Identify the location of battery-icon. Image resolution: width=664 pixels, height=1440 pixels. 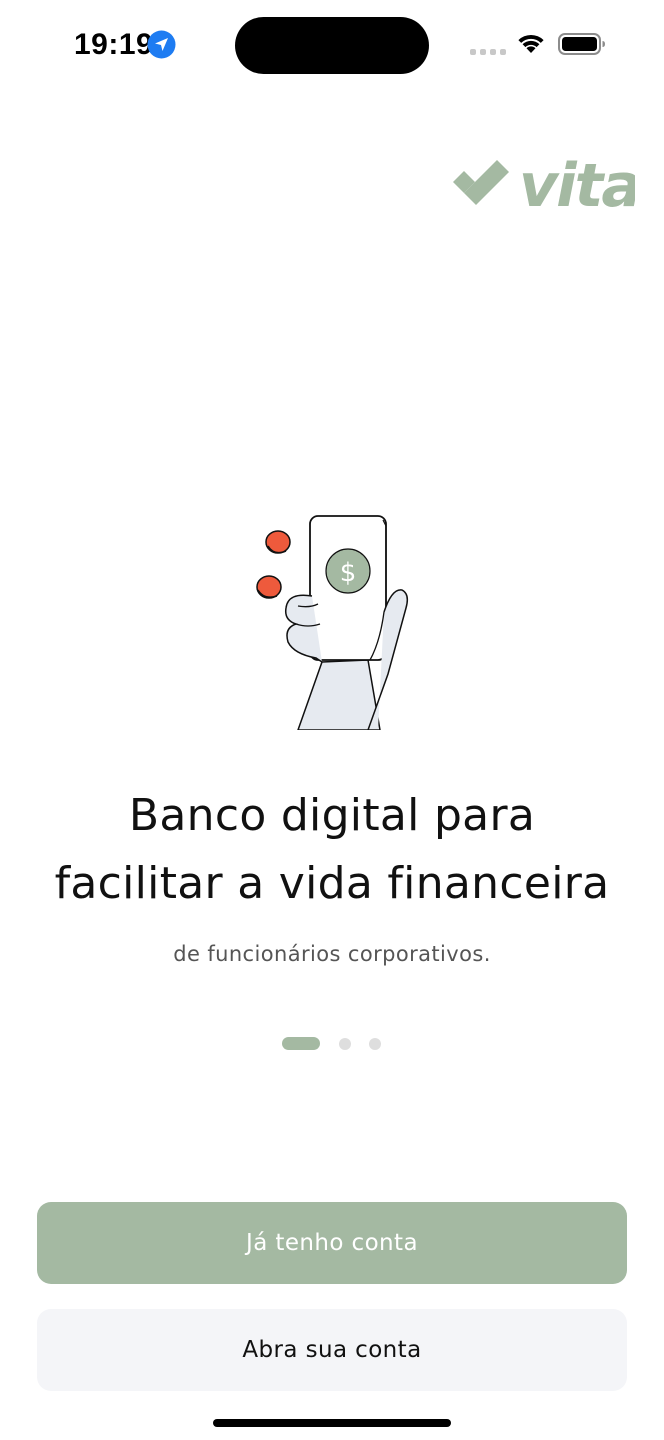
(581, 44).